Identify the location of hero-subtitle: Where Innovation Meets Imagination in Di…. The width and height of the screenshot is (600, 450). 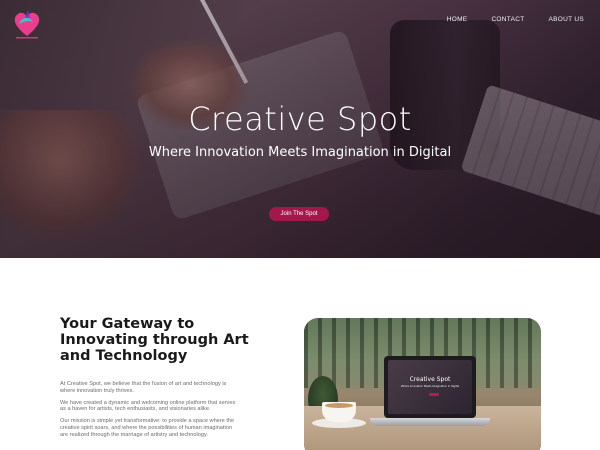
(300, 152).